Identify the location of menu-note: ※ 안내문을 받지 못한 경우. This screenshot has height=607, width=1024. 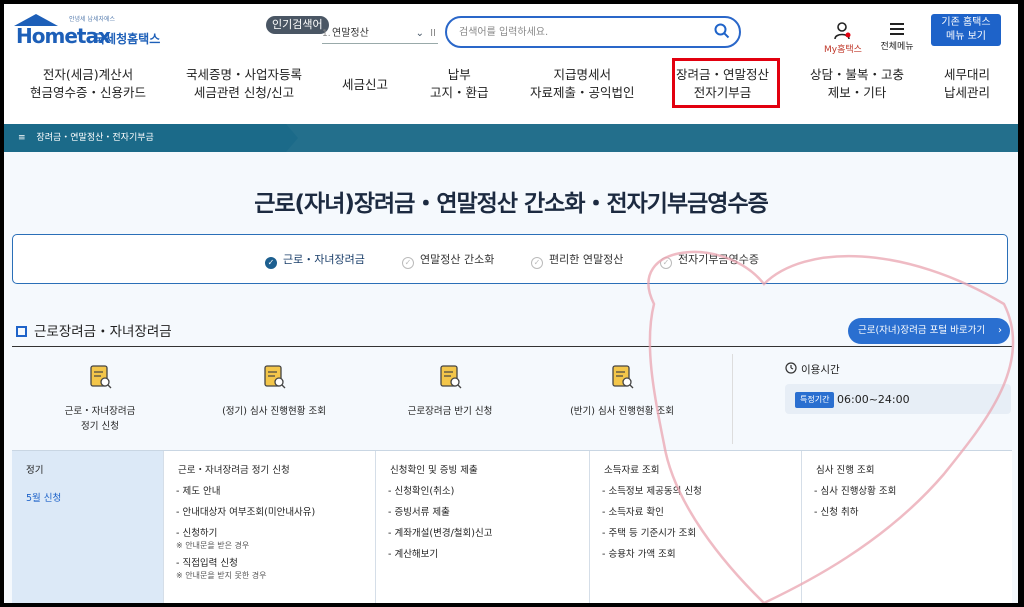
(221, 575).